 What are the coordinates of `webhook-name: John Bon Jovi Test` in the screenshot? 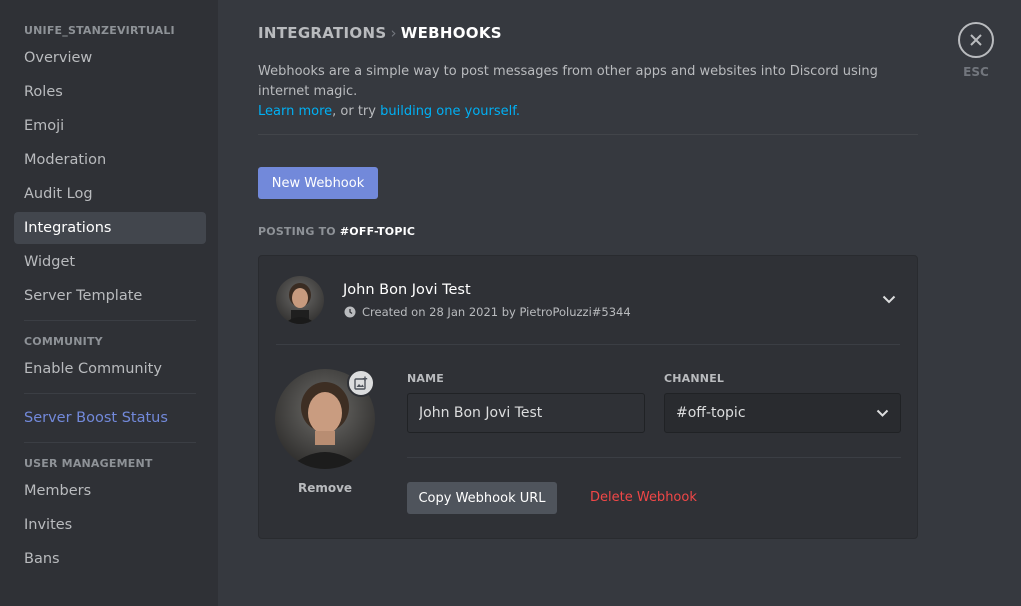 It's located at (407, 290).